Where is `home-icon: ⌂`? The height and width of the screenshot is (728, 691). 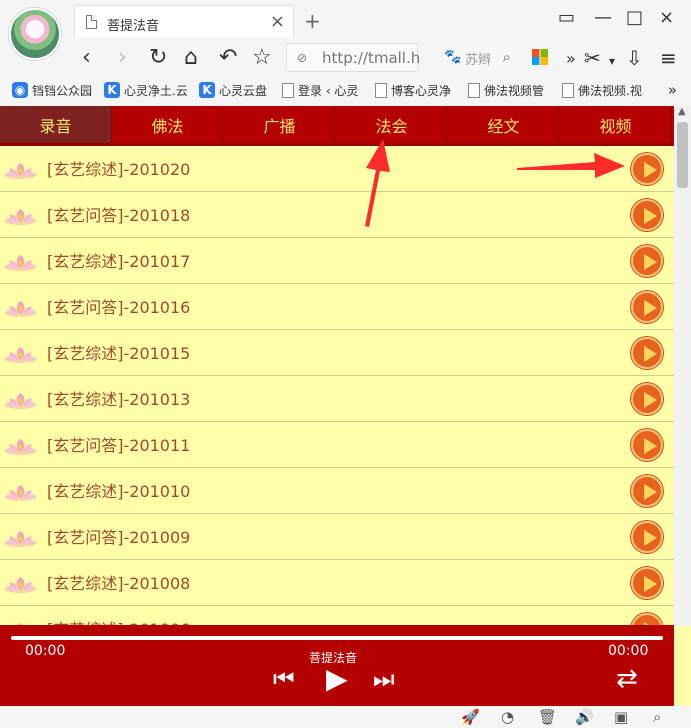 home-icon: ⌂ is located at coordinates (191, 58).